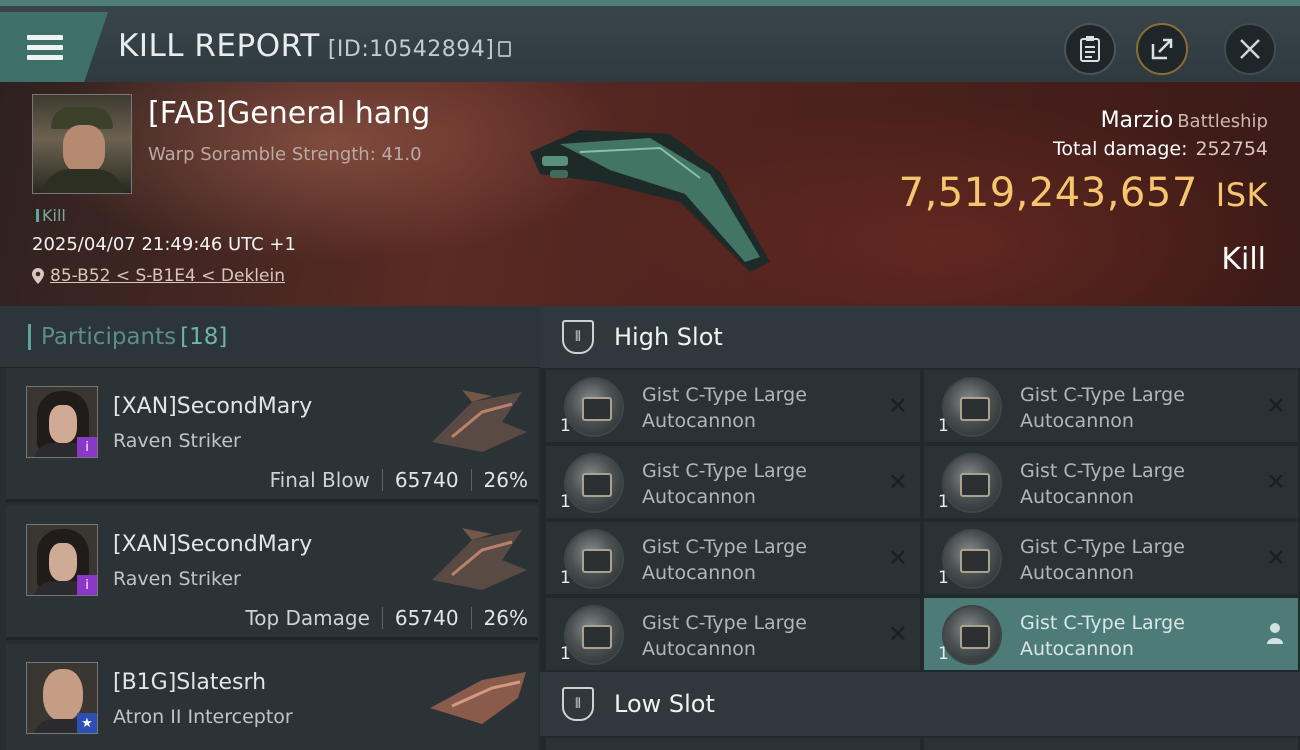 This screenshot has width=1300, height=750. I want to click on participant-name: [B1G]Slatesrh, so click(190, 682).